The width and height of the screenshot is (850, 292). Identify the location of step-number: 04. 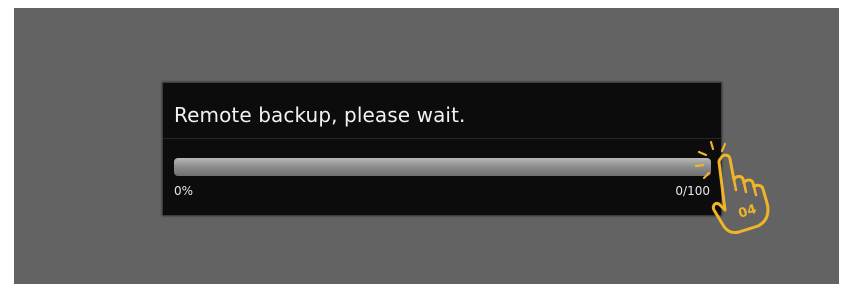
(748, 212).